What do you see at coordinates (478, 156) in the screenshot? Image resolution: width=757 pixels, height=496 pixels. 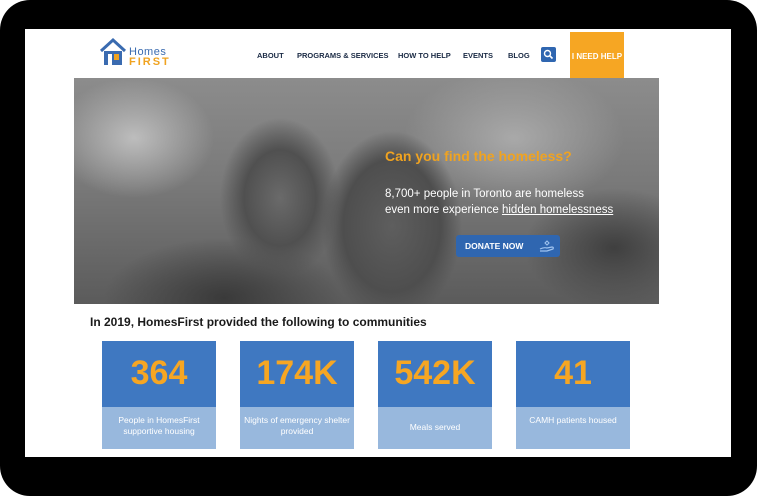 I see `hero-question: Can you find the homeless?` at bounding box center [478, 156].